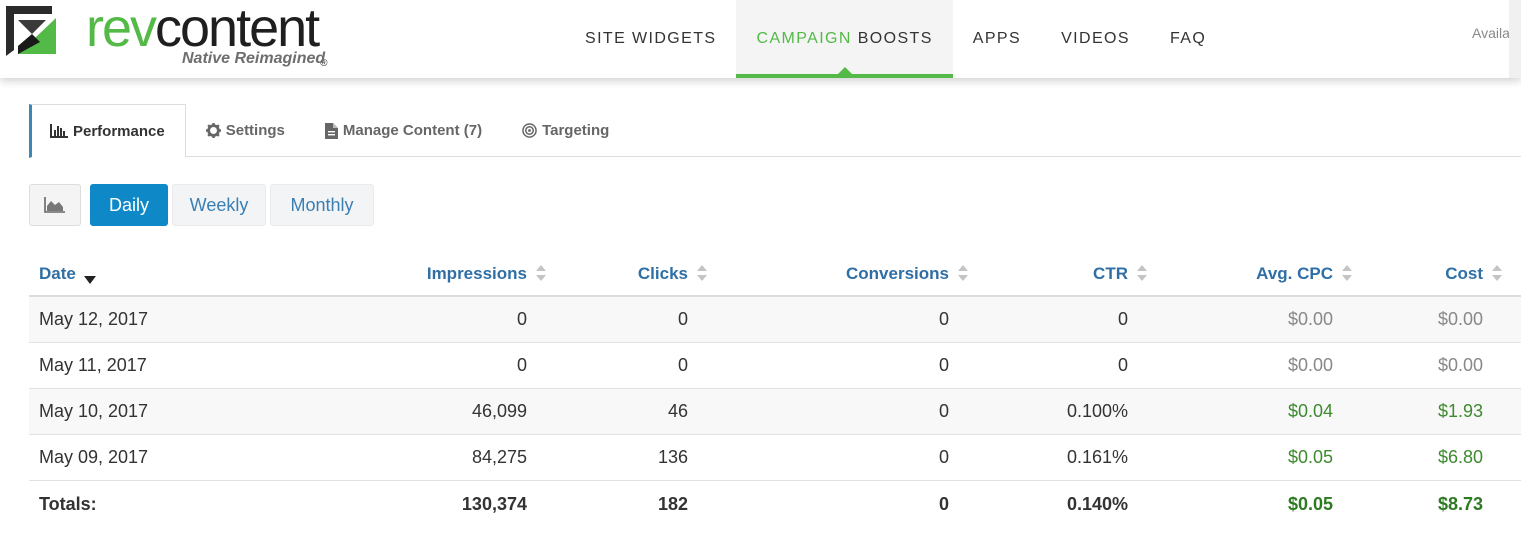  Describe the element at coordinates (844, 39) in the screenshot. I see `nav-campaign-boosts: CAMPAIGN BOOSTS` at that location.